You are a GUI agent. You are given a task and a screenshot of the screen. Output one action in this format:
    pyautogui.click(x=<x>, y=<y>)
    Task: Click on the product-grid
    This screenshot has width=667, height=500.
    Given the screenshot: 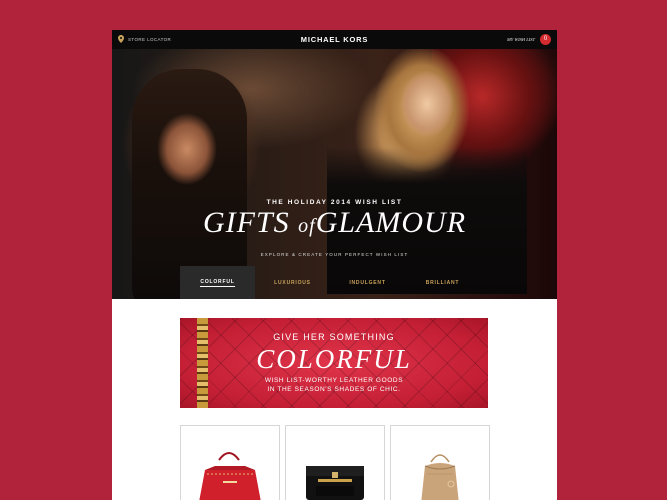 What is the action you would take?
    pyautogui.click(x=335, y=462)
    